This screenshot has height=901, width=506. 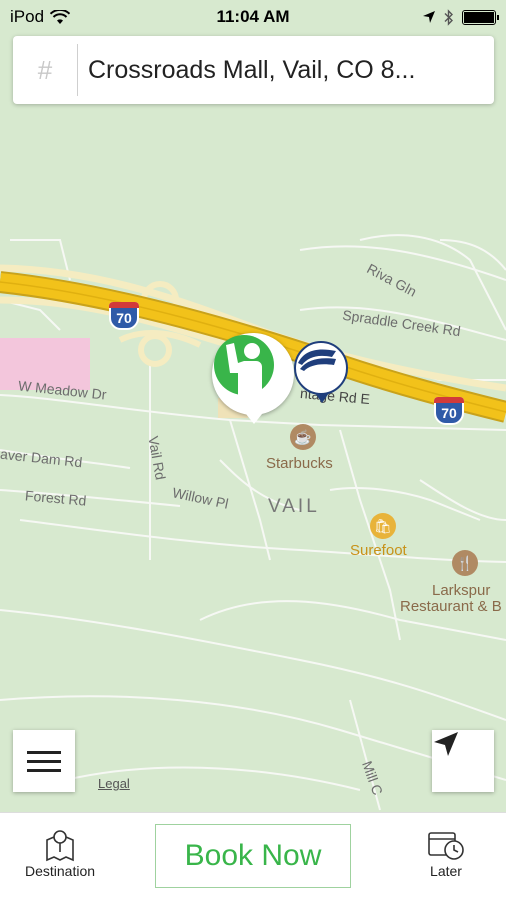 I want to click on town-label-vail: VAIL, so click(x=294, y=506).